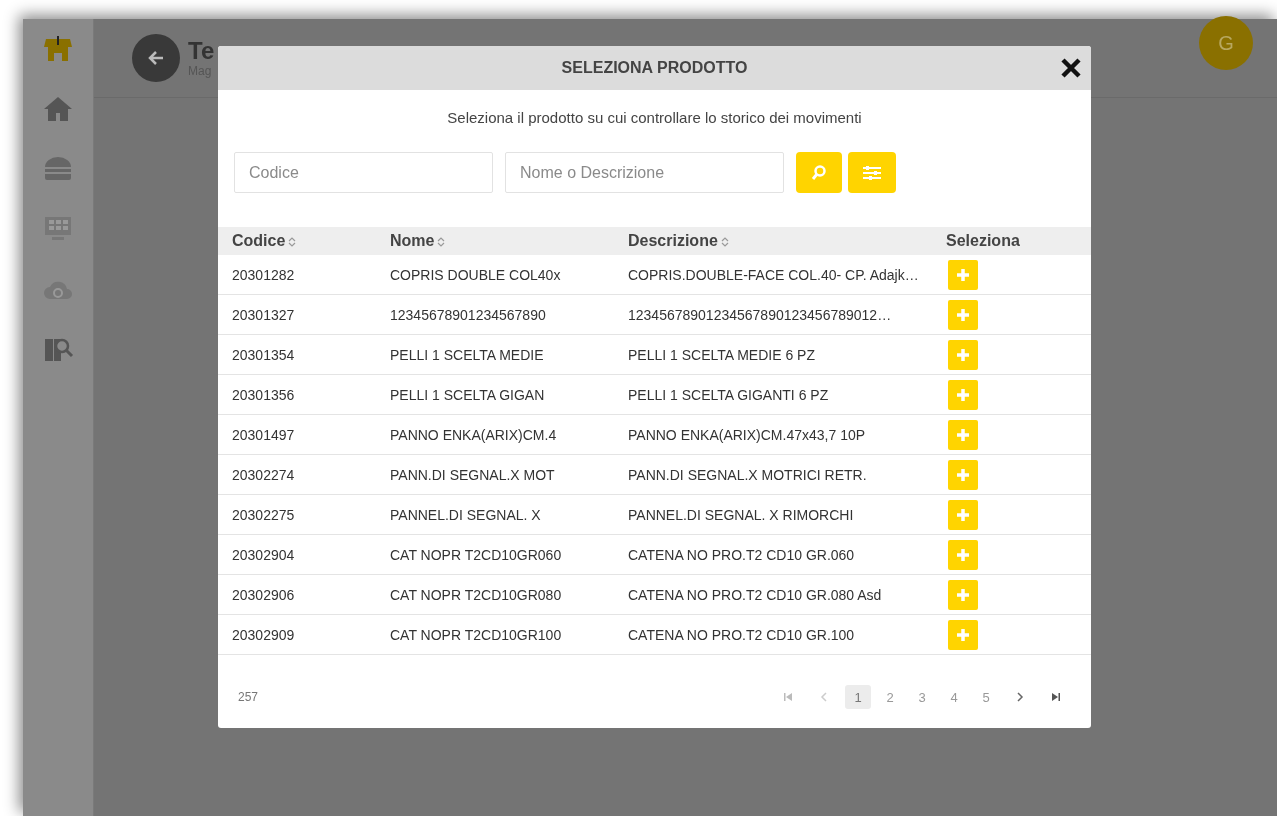 This screenshot has height=816, width=1277. Describe the element at coordinates (654, 68) in the screenshot. I see `modal-title: SELEZIONA PRODOTTO` at that location.